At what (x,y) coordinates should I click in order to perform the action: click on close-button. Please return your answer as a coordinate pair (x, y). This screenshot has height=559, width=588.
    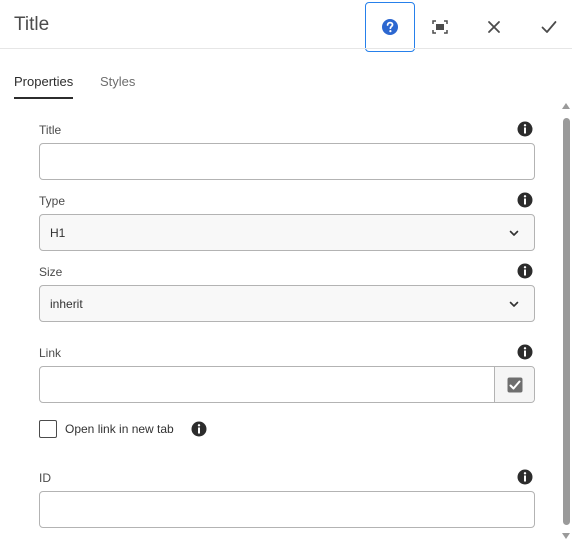
    Looking at the image, I should click on (494, 27).